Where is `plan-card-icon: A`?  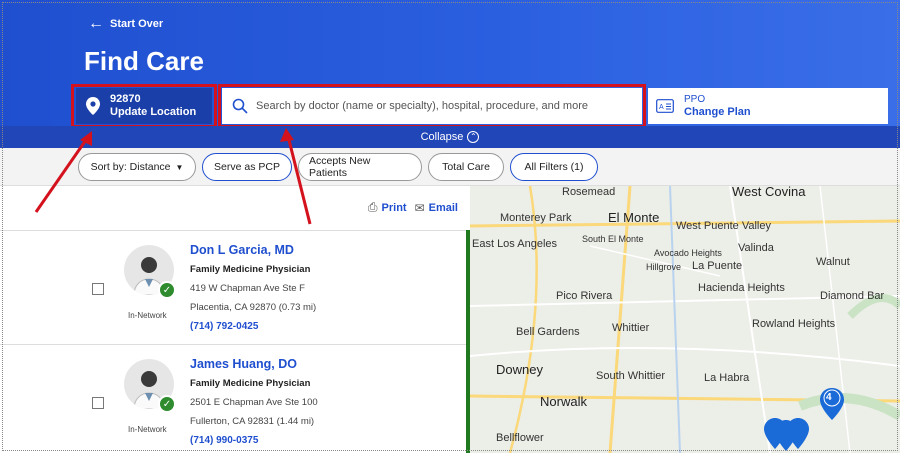
plan-card-icon: A is located at coordinates (665, 106).